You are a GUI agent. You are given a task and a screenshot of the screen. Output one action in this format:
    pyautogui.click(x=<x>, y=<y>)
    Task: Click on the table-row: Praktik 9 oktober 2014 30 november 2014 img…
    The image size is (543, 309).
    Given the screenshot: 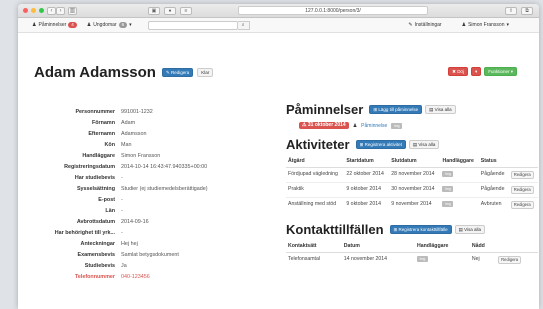 What is the action you would take?
    pyautogui.click(x=412, y=190)
    